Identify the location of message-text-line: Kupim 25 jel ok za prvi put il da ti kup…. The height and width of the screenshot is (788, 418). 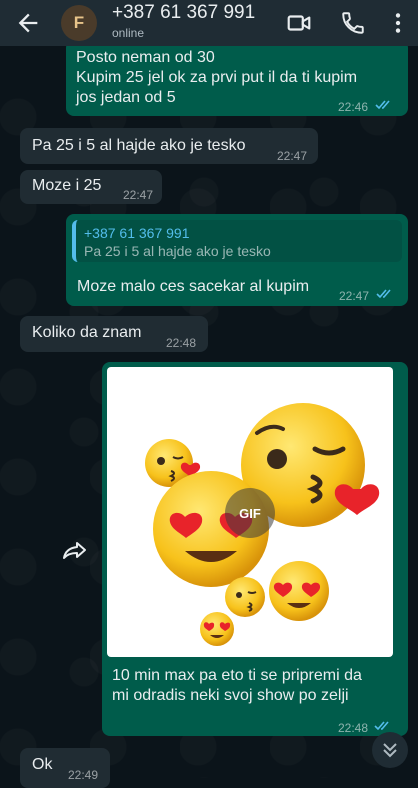
(217, 77).